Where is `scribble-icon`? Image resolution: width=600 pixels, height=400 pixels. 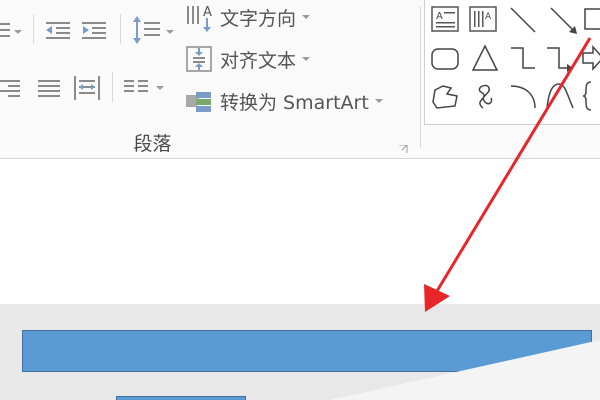 scribble-icon is located at coordinates (486, 97).